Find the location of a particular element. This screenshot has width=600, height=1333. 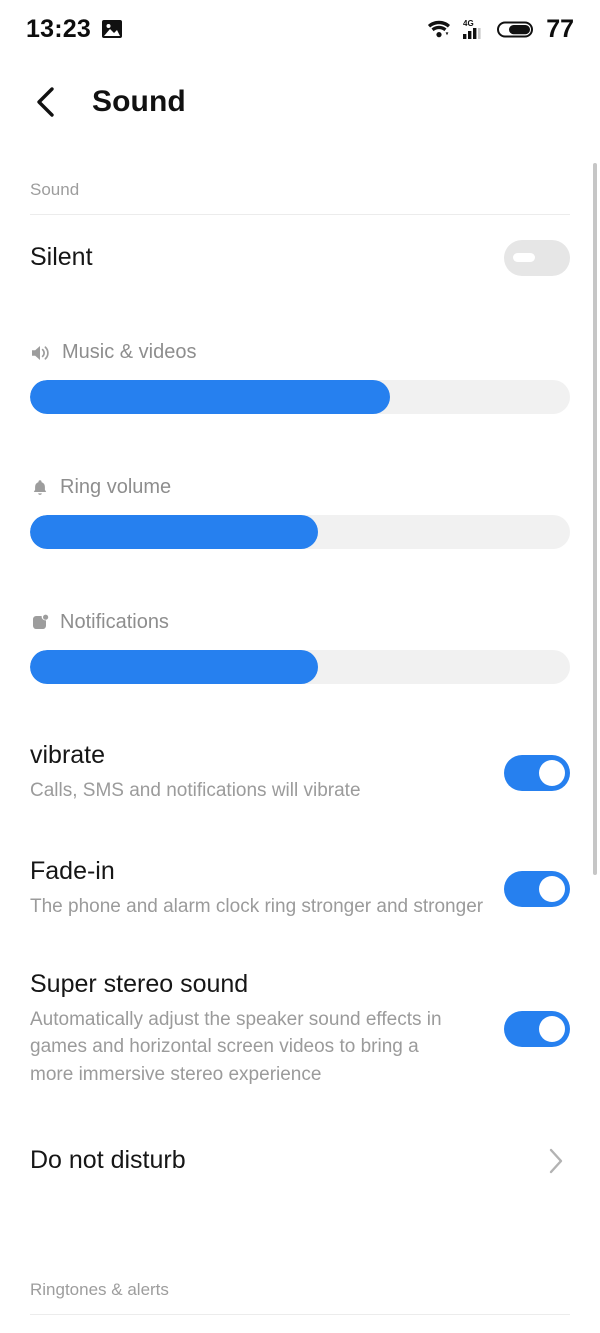

status-bar-right: 4G 77 is located at coordinates (499, 29).